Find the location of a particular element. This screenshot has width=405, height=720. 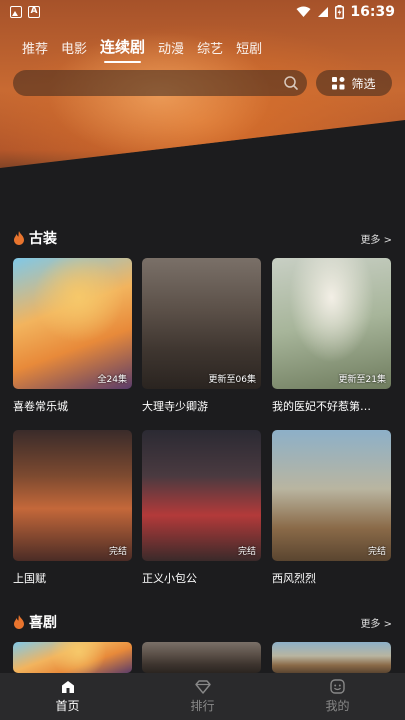

poster-image: 更新至21集 is located at coordinates (331, 323).